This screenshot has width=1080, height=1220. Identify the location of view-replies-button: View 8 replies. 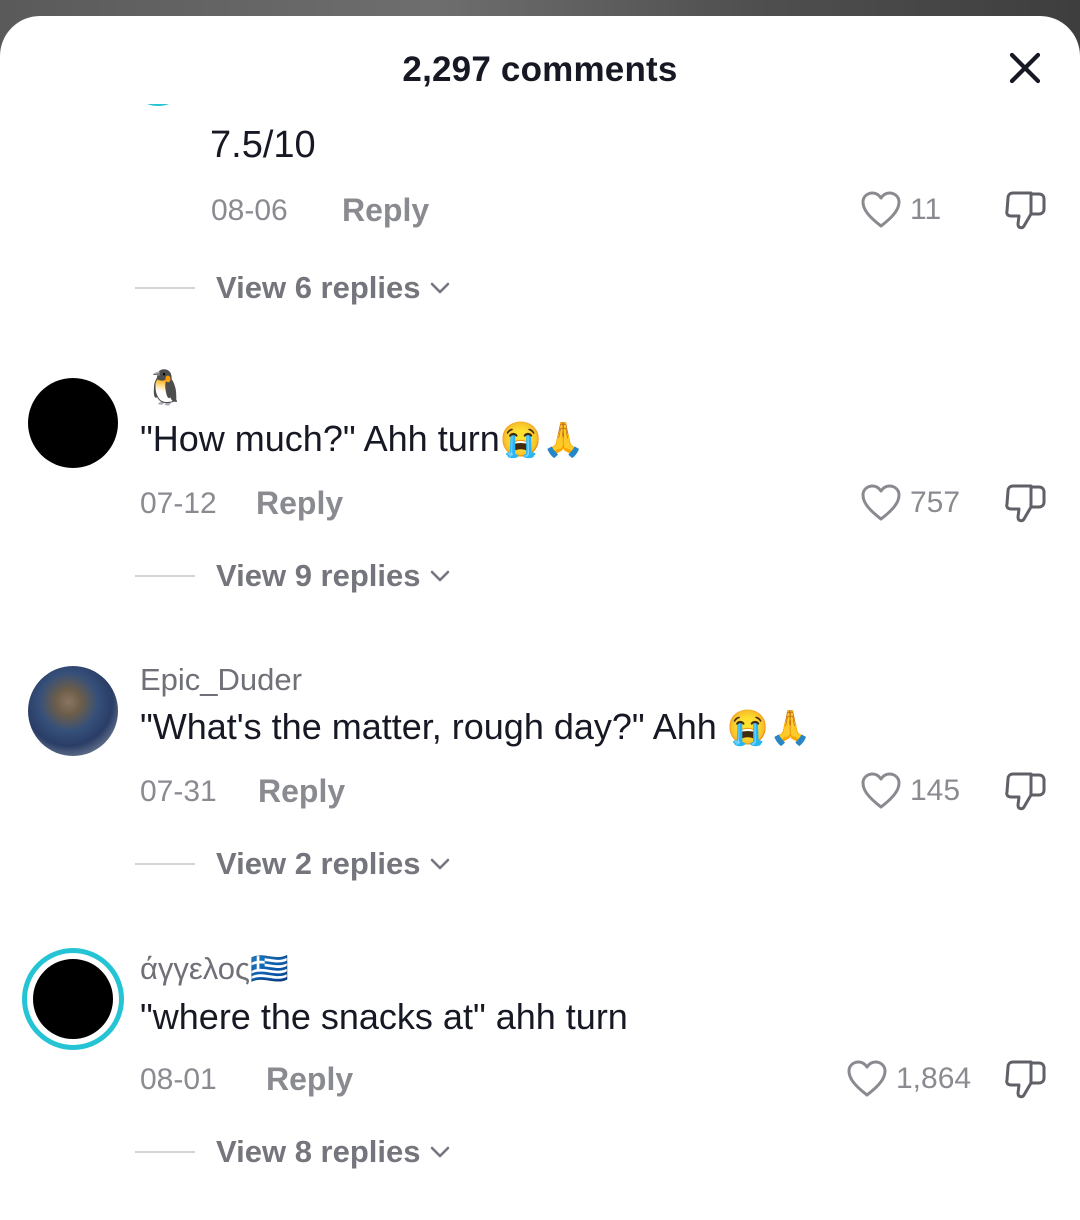
(293, 1152).